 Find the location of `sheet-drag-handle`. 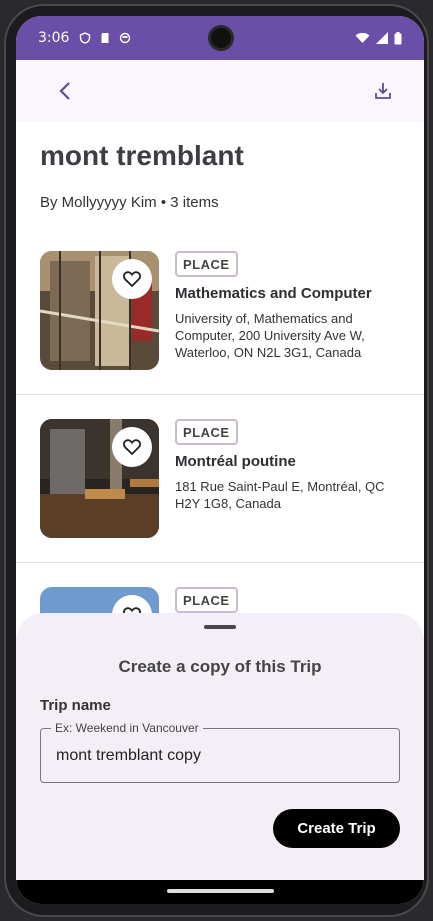

sheet-drag-handle is located at coordinates (220, 627).